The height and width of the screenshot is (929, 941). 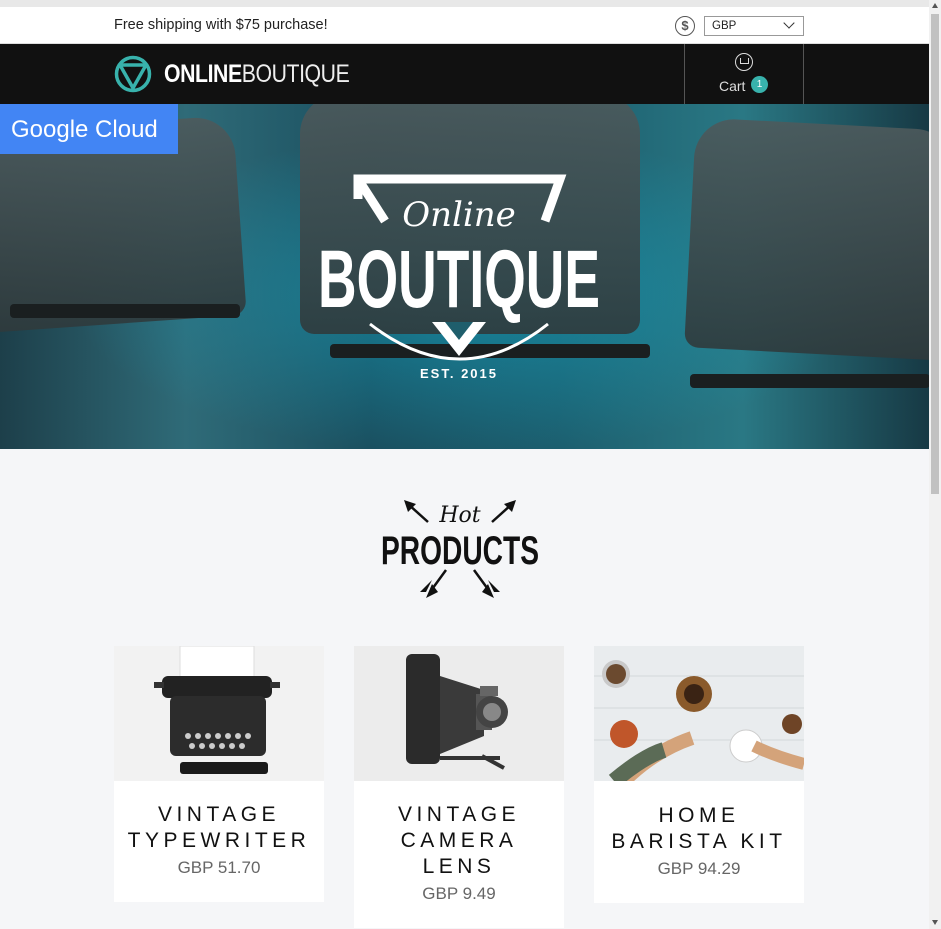 I want to click on product-image-typewriter, so click(x=219, y=713).